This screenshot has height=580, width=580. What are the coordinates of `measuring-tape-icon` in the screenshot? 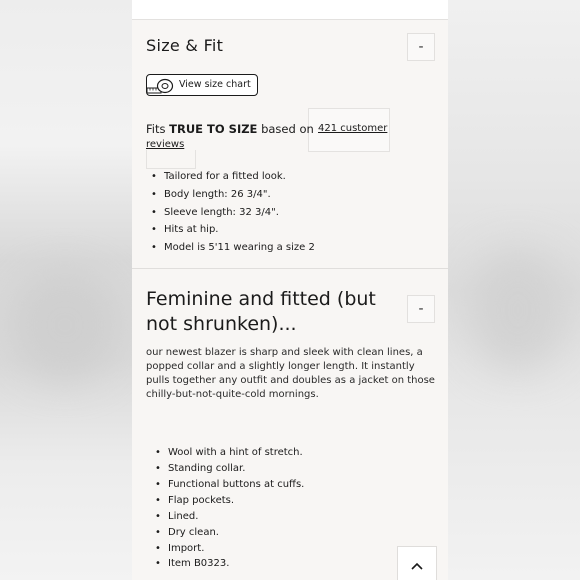 It's located at (160, 86).